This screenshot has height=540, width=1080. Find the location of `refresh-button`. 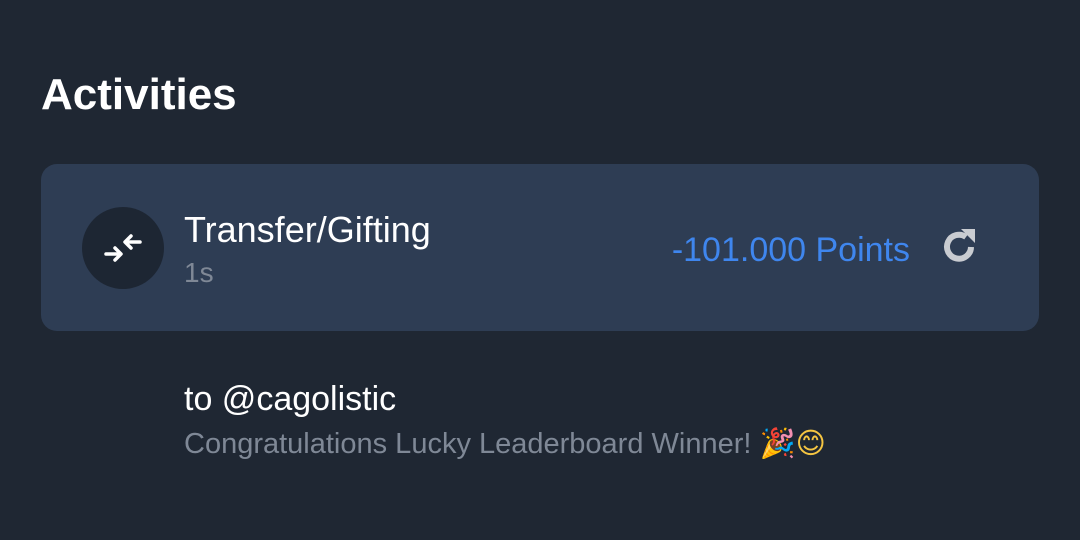

refresh-button is located at coordinates (959, 247).